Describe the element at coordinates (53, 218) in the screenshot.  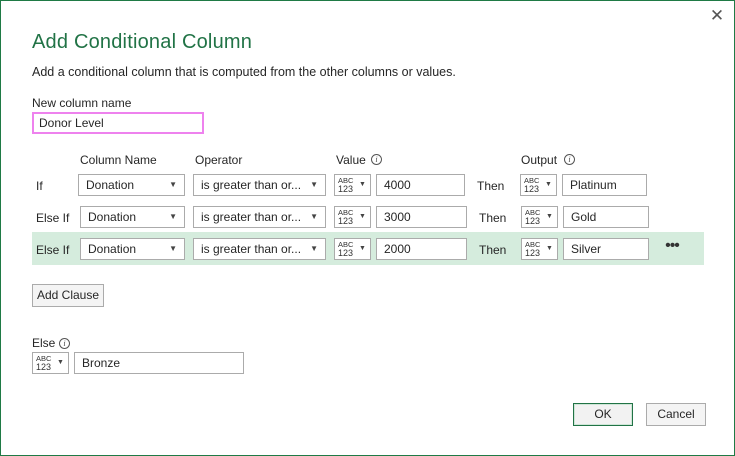
I see `clause-2-prefix: Else If` at that location.